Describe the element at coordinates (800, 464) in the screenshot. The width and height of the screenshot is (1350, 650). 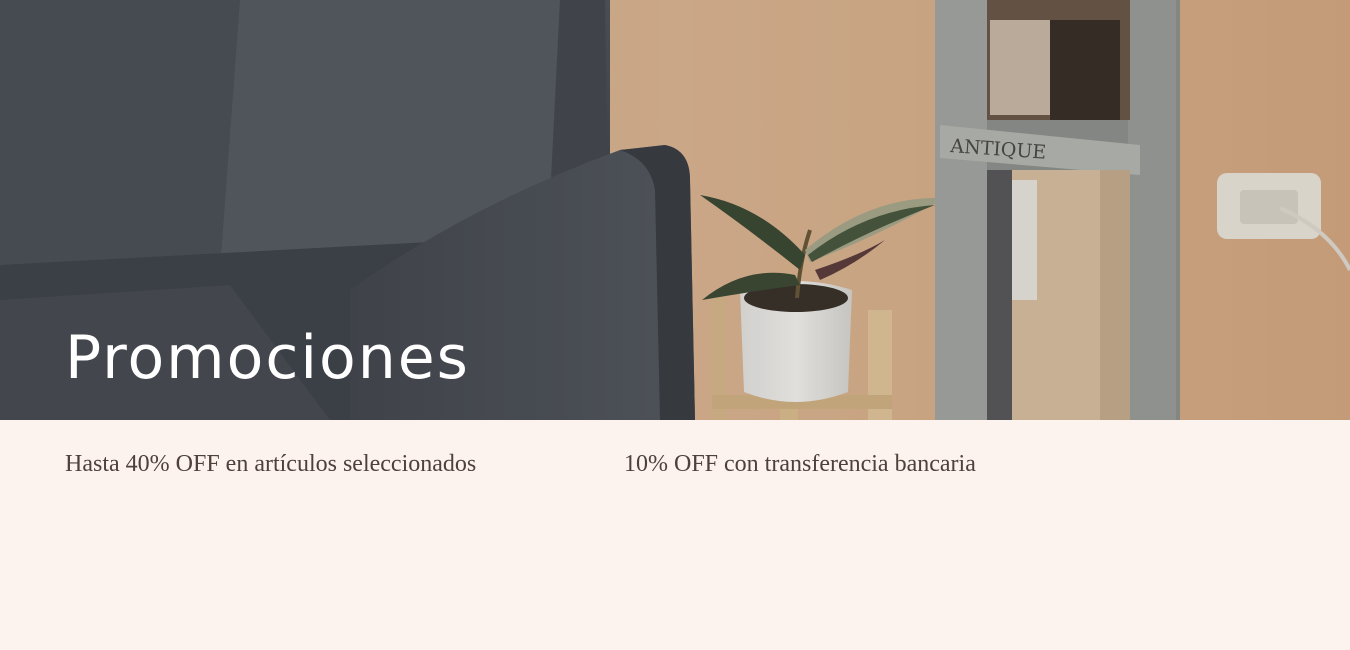
I see `promotion-item: 10% OFF con transferencia bancaria` at that location.